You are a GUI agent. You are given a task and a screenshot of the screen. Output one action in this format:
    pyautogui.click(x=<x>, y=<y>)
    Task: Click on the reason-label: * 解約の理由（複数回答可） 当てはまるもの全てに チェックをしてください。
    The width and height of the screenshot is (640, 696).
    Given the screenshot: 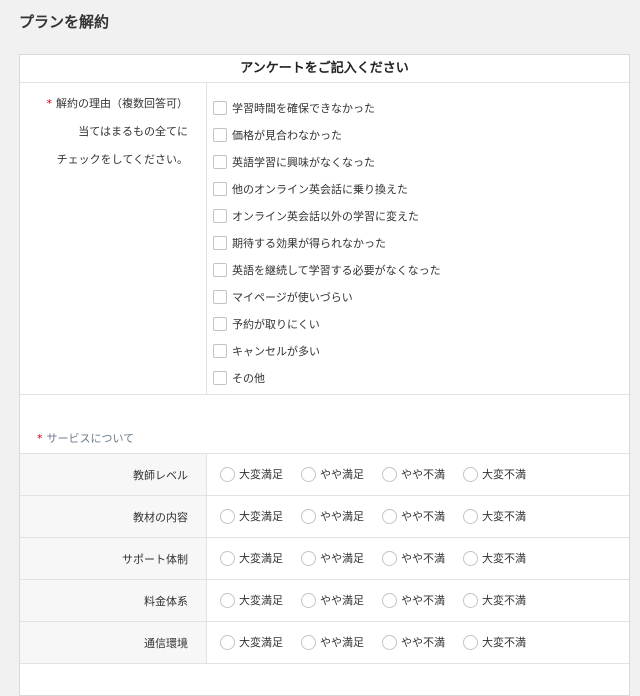 What is the action you would take?
    pyautogui.click(x=113, y=238)
    